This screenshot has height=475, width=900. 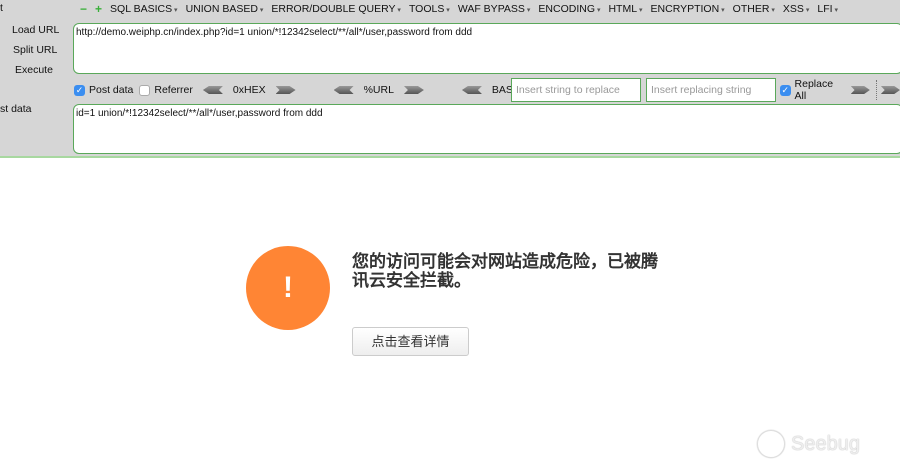 What do you see at coordinates (494, 9) in the screenshot?
I see `menu-waf-bypass: WAF BYPASS` at bounding box center [494, 9].